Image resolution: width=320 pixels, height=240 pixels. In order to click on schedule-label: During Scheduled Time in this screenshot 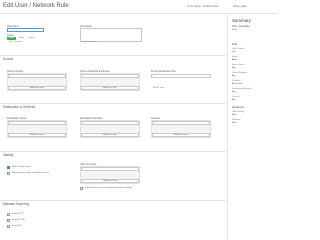, I will do `click(163, 71)`.